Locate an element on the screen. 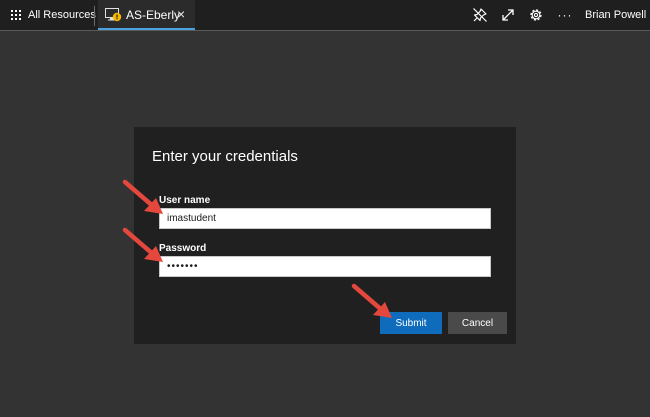 The height and width of the screenshot is (417, 650). all-resources-label: All Resources is located at coordinates (62, 15).